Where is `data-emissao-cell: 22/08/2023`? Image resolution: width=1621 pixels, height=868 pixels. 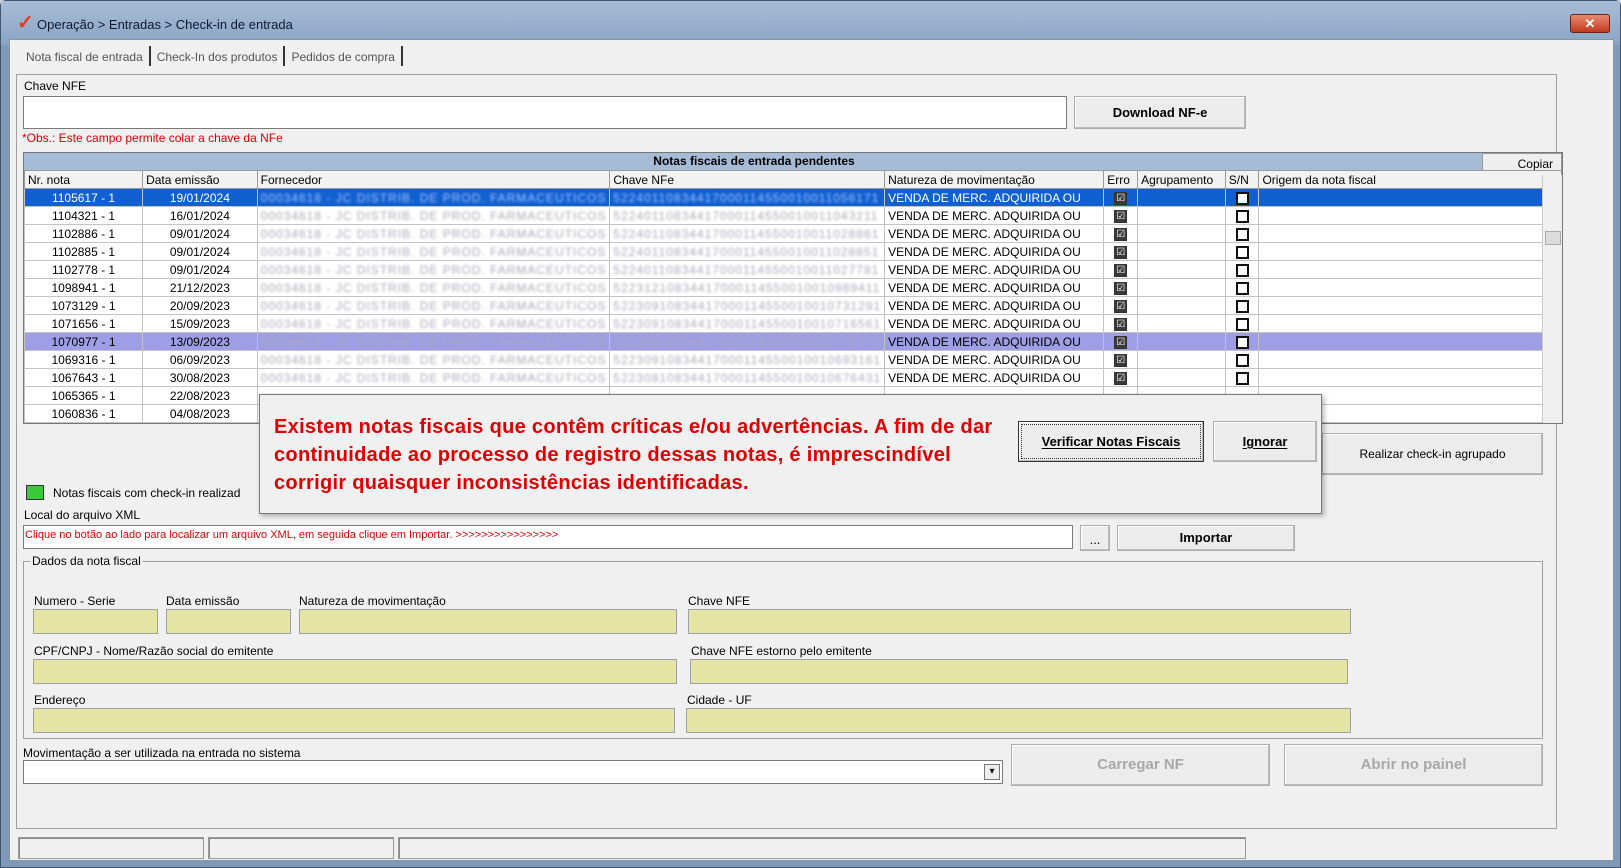
data-emissao-cell: 22/08/2023 is located at coordinates (200, 395).